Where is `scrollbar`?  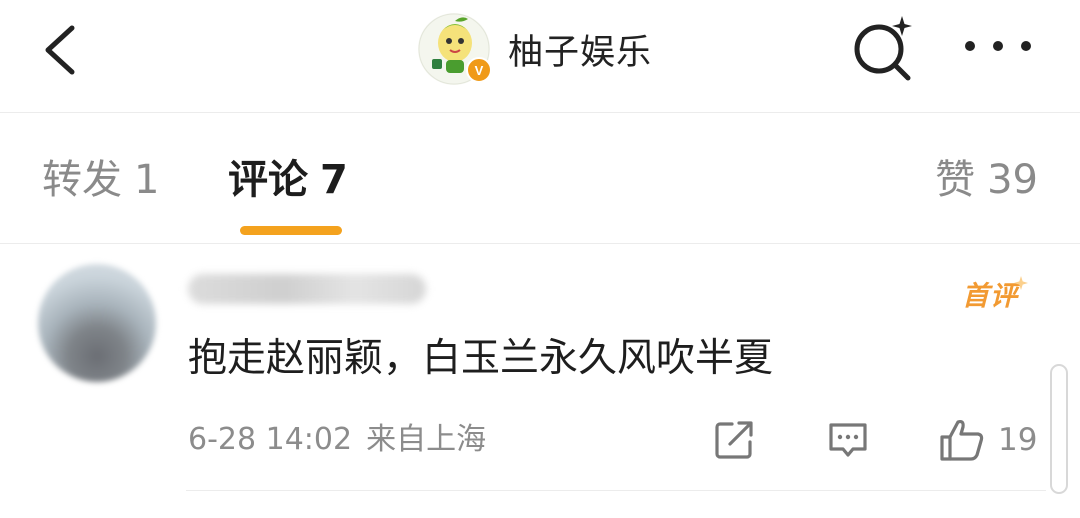 scrollbar is located at coordinates (1059, 429).